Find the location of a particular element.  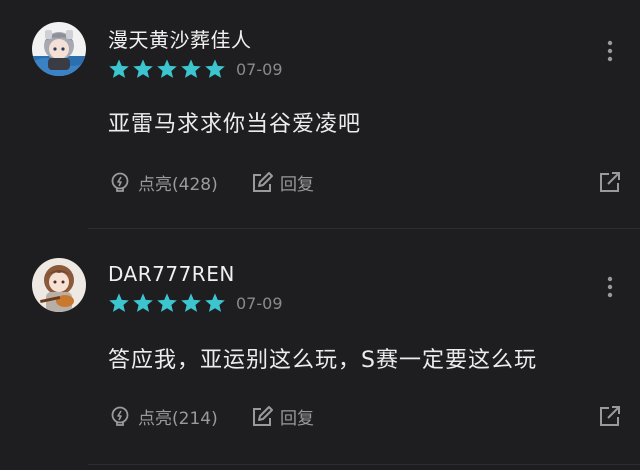

like-button: 点亮(214) is located at coordinates (163, 416).